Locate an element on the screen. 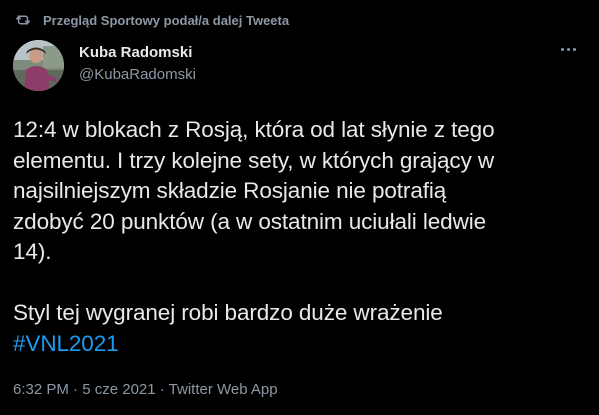 The image size is (599, 415). tweet-source: Twitter Web App is located at coordinates (223, 389).